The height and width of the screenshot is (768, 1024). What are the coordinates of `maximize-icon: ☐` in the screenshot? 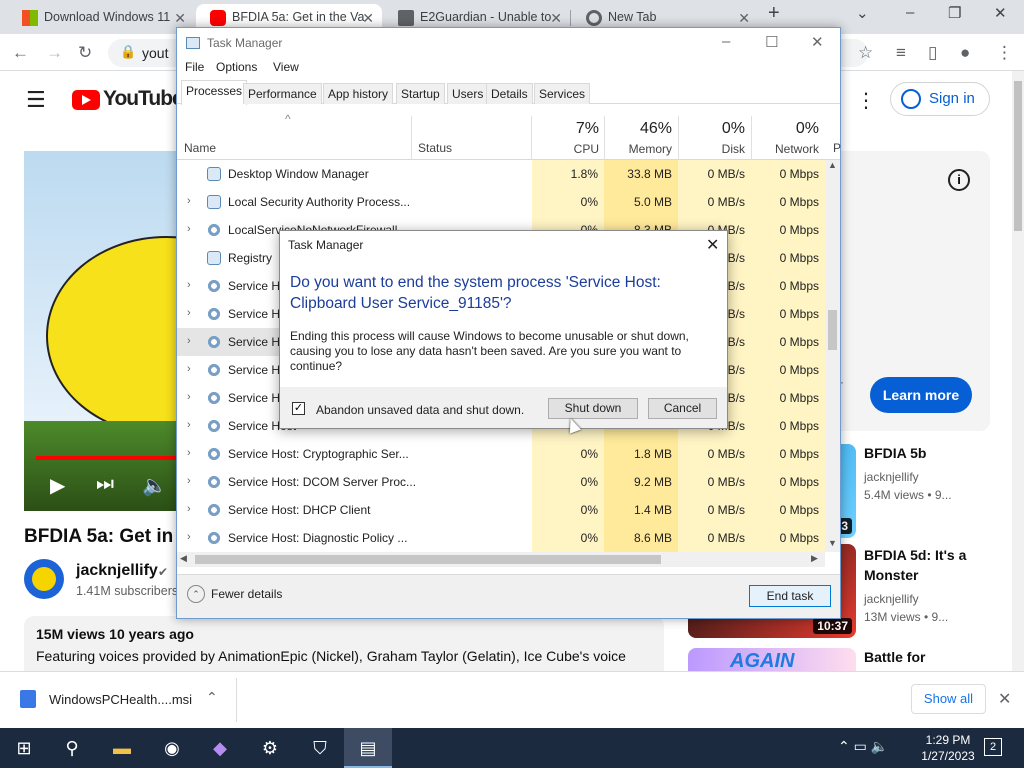 It's located at (771, 42).